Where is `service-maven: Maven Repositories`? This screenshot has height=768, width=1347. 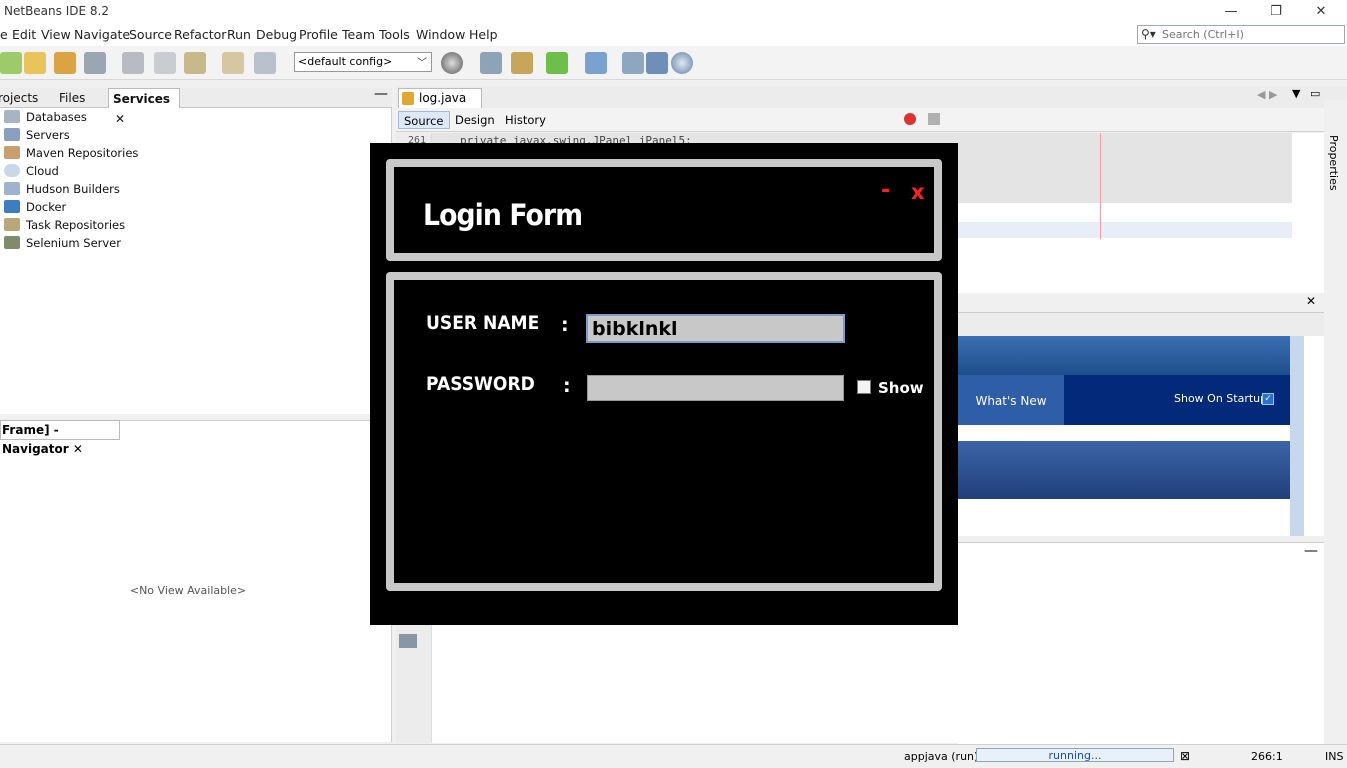 service-maven: Maven Repositories is located at coordinates (71, 153).